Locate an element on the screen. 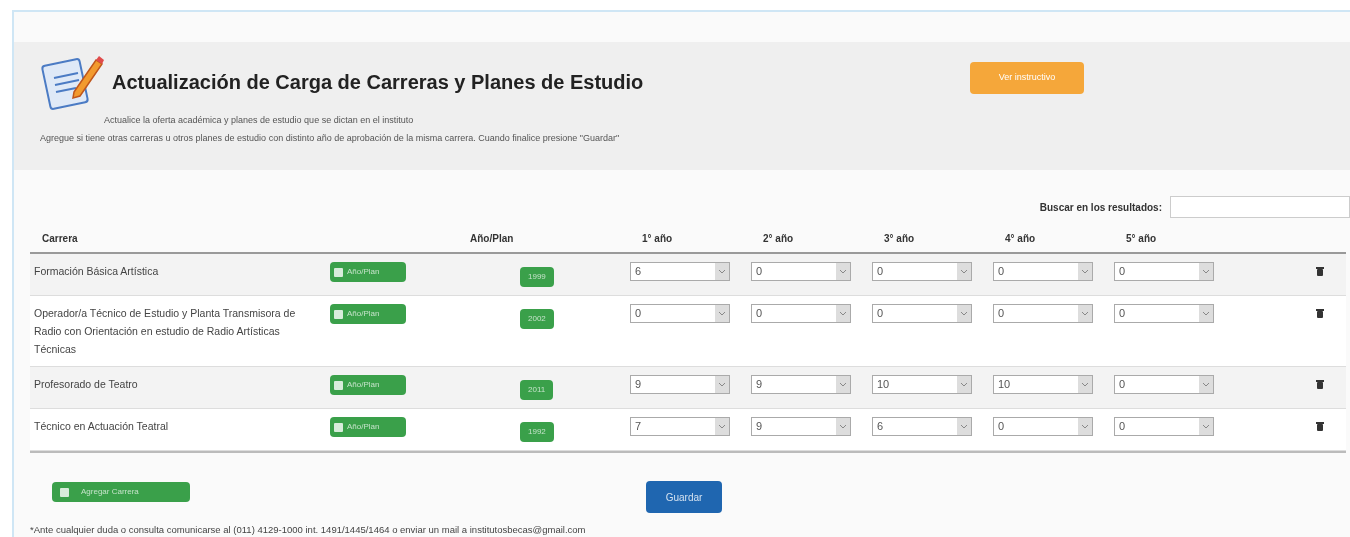 This screenshot has width=1350, height=537. instructions-text: Agregue si tiene otras carreras u otros planes de estudio con distinto año de aprobación de la misma carrera. Cuando finalice presione "Guardar" is located at coordinates (330, 138).